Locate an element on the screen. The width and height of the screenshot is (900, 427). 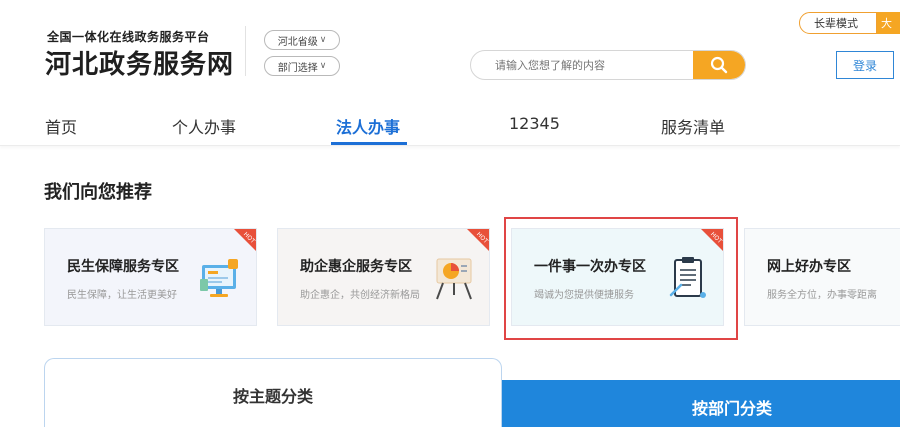
card-livelihood: 民生保障服务专区 民生保障，让生活更美好 HOT is located at coordinates (150, 277).